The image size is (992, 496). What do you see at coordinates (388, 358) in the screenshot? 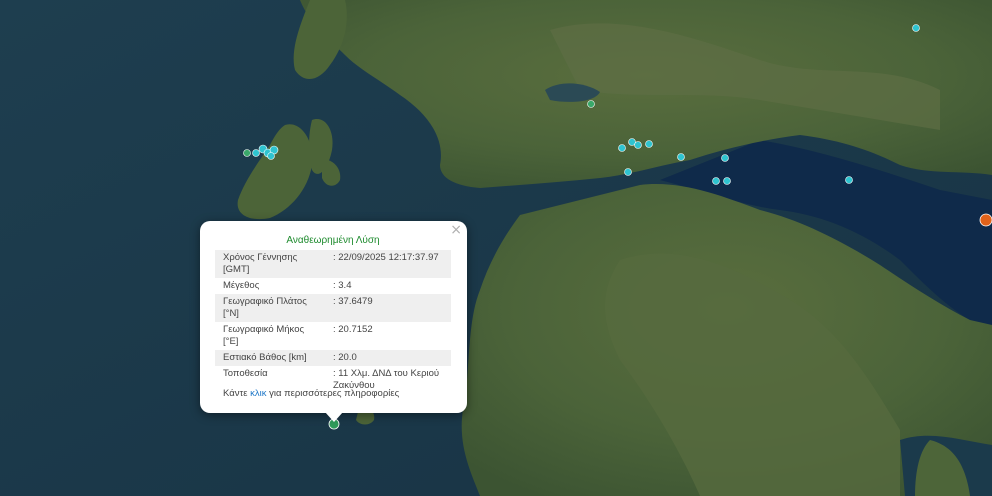
I see `depth-value: : 20.0` at bounding box center [388, 358].